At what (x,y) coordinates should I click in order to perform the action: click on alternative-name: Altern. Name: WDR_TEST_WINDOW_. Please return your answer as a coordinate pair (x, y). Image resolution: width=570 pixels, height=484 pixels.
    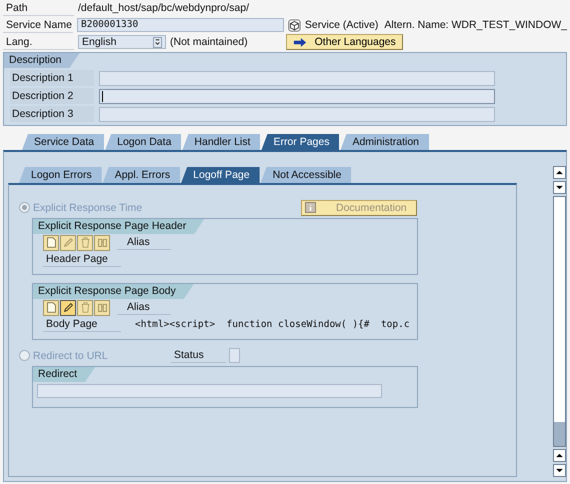
    Looking at the image, I should click on (476, 25).